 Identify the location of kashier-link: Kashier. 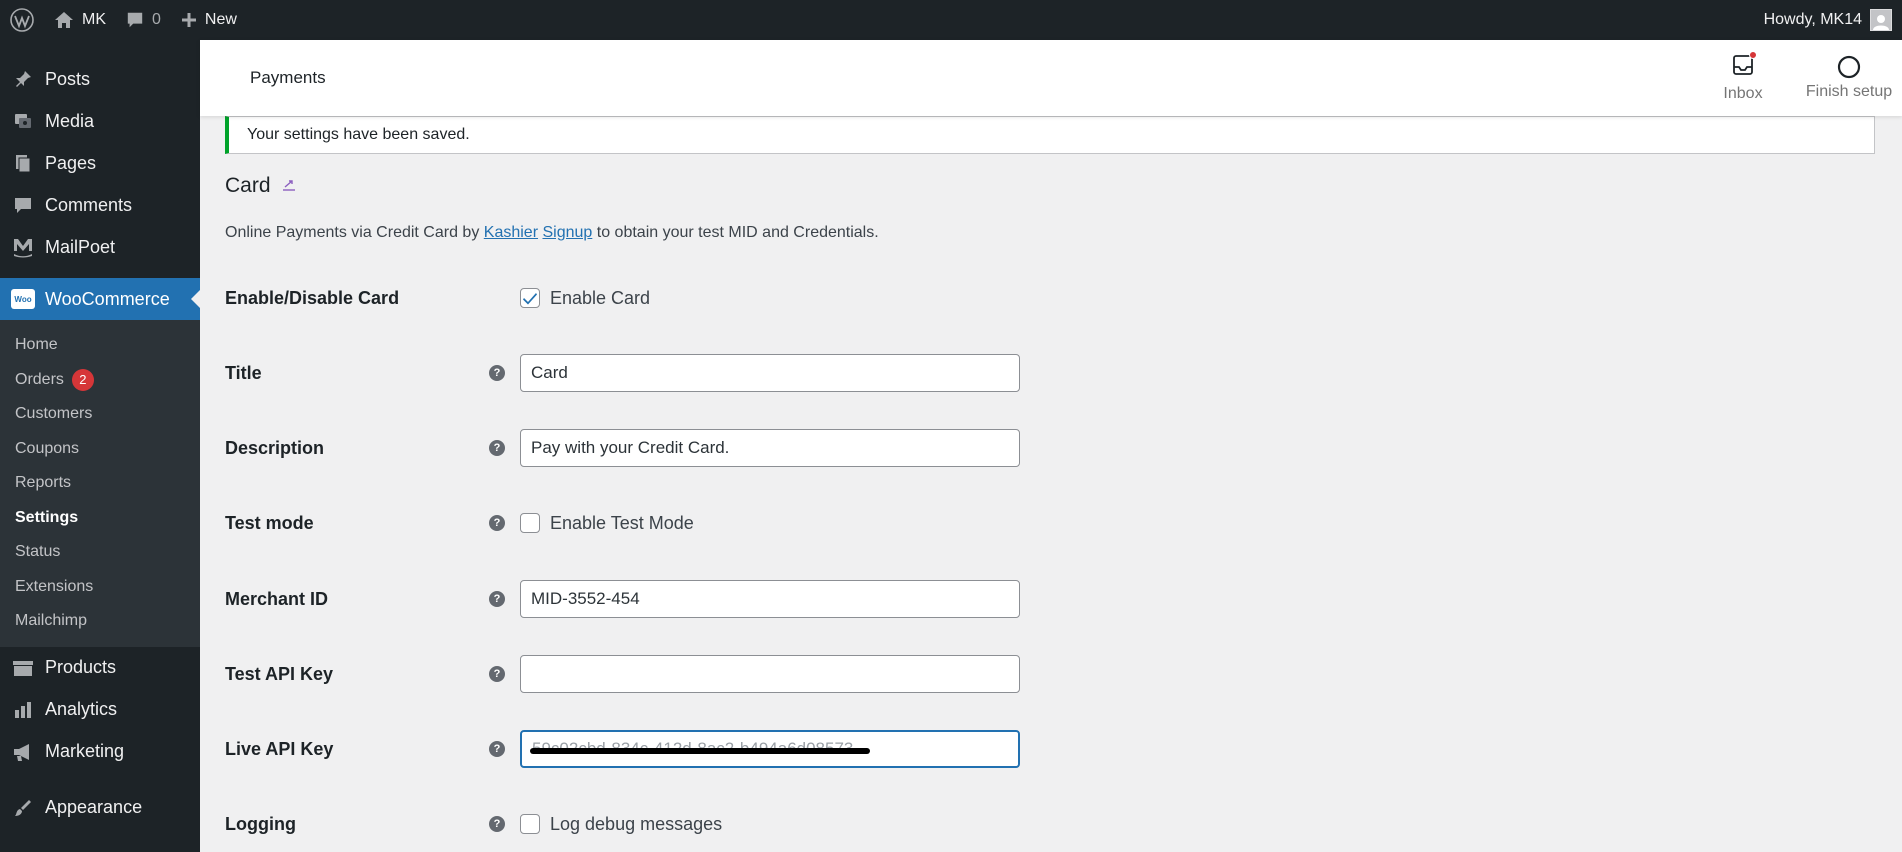
(511, 232).